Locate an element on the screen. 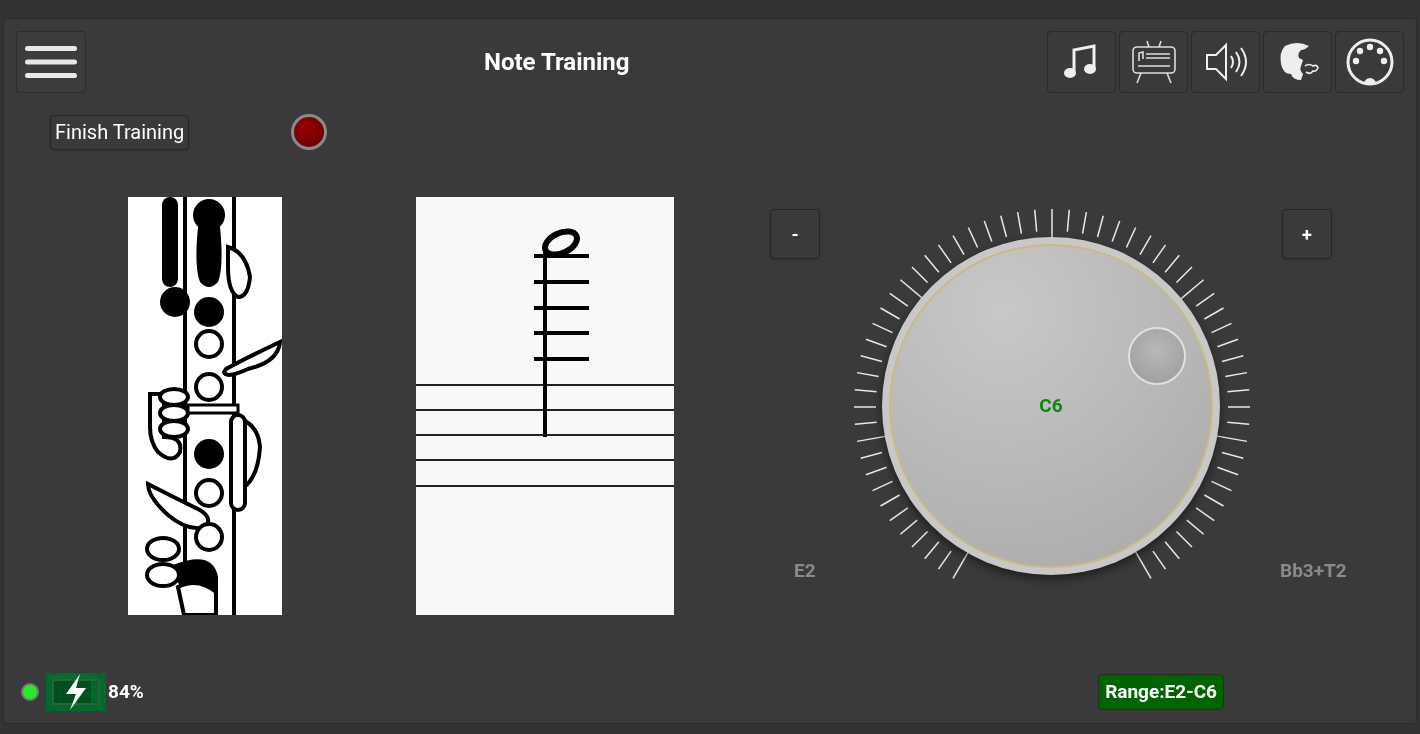 The width and height of the screenshot is (1420, 734). midi-button is located at coordinates (1369, 62).